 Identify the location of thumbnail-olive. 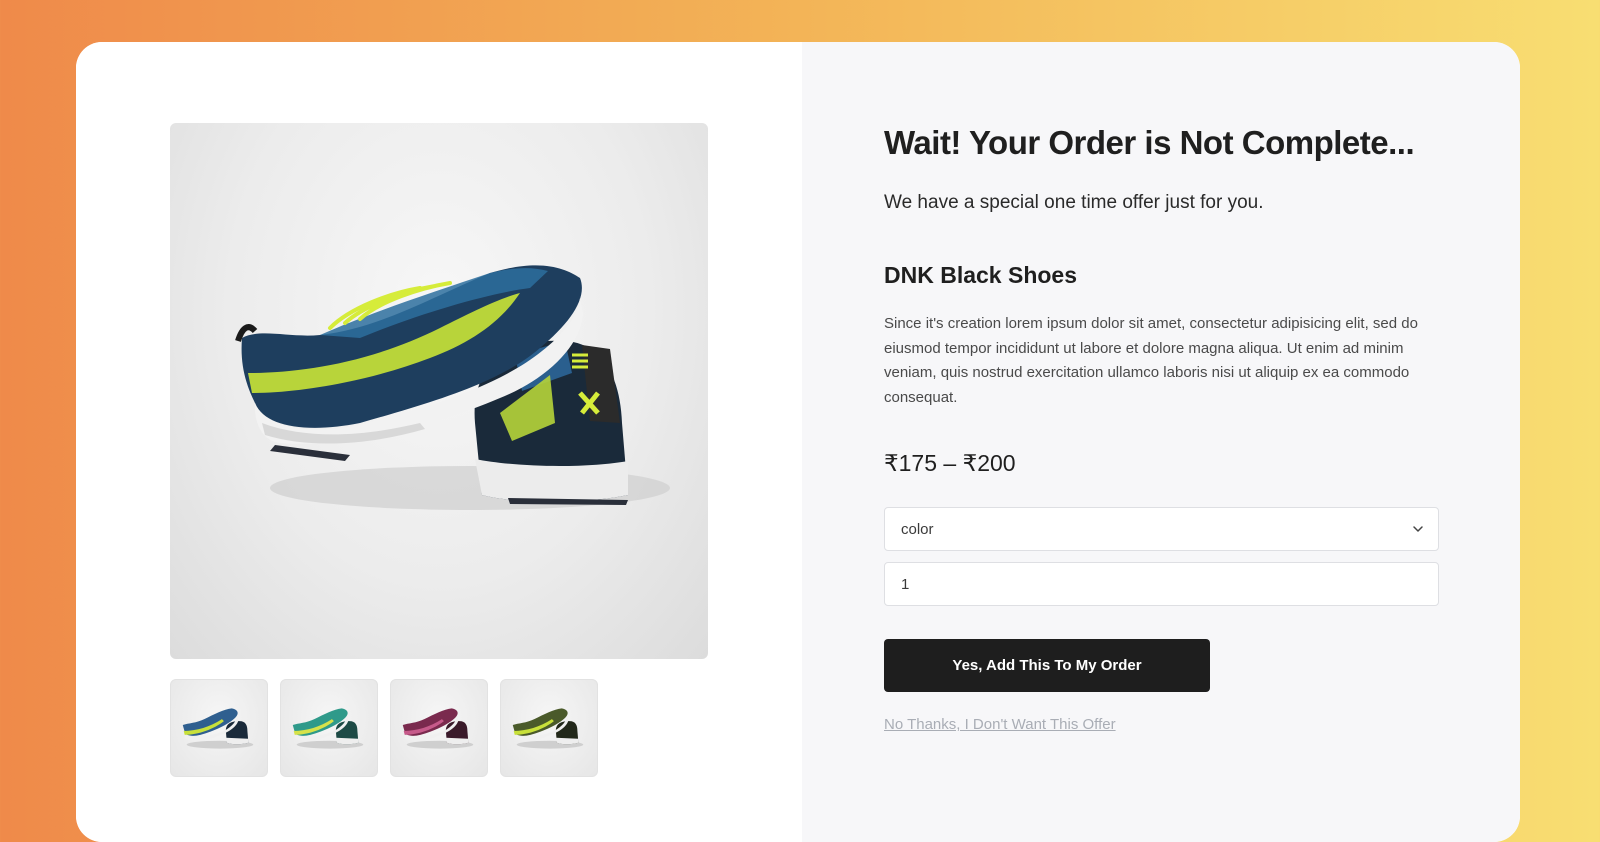
(549, 728).